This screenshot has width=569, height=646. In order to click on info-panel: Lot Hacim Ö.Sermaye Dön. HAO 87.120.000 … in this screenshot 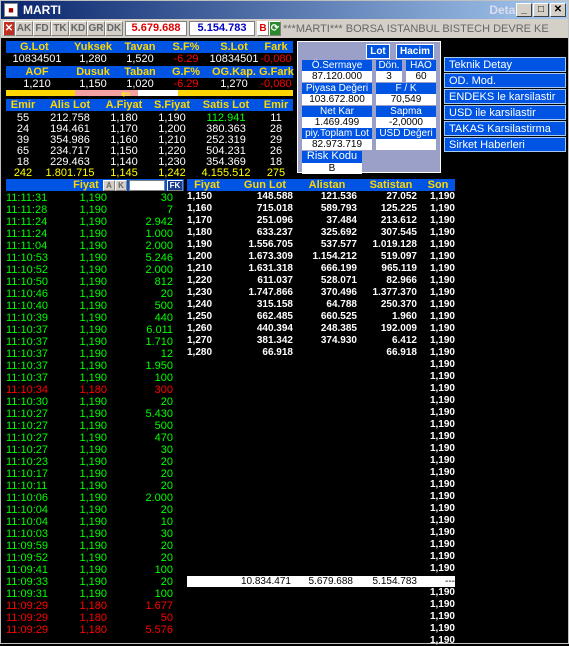, I will do `click(369, 107)`.